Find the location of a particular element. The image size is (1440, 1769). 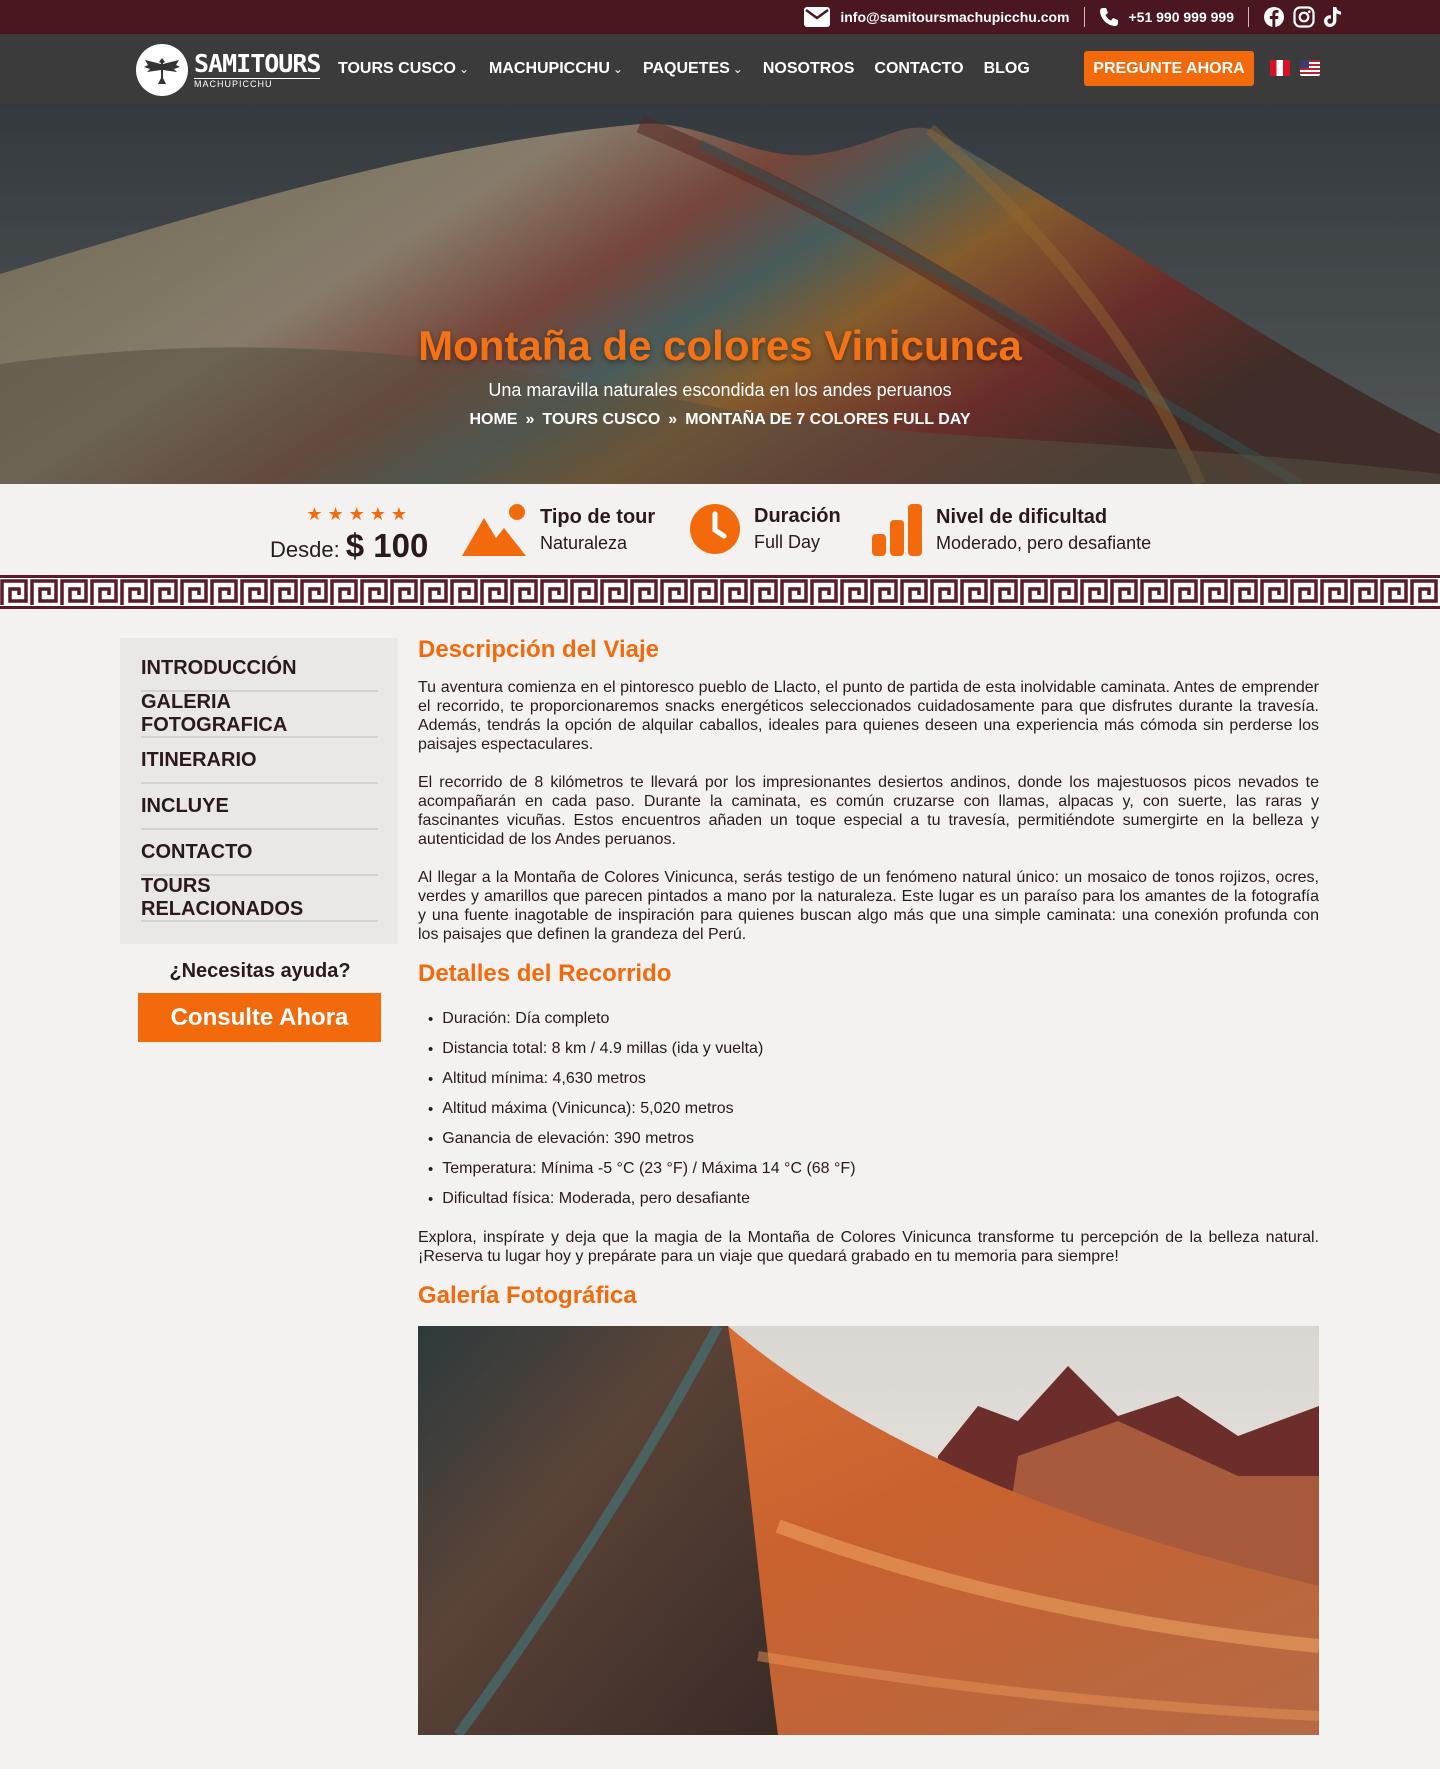

ask-now-button: PREGUNTE AHORA is located at coordinates (1169, 68).